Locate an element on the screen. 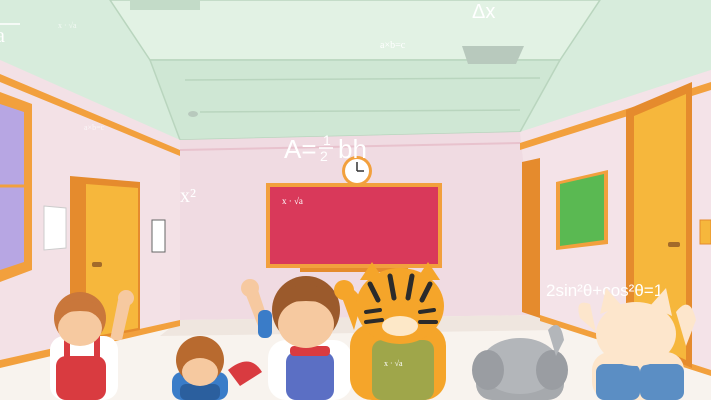  formula-area: A= is located at coordinates (300, 149).